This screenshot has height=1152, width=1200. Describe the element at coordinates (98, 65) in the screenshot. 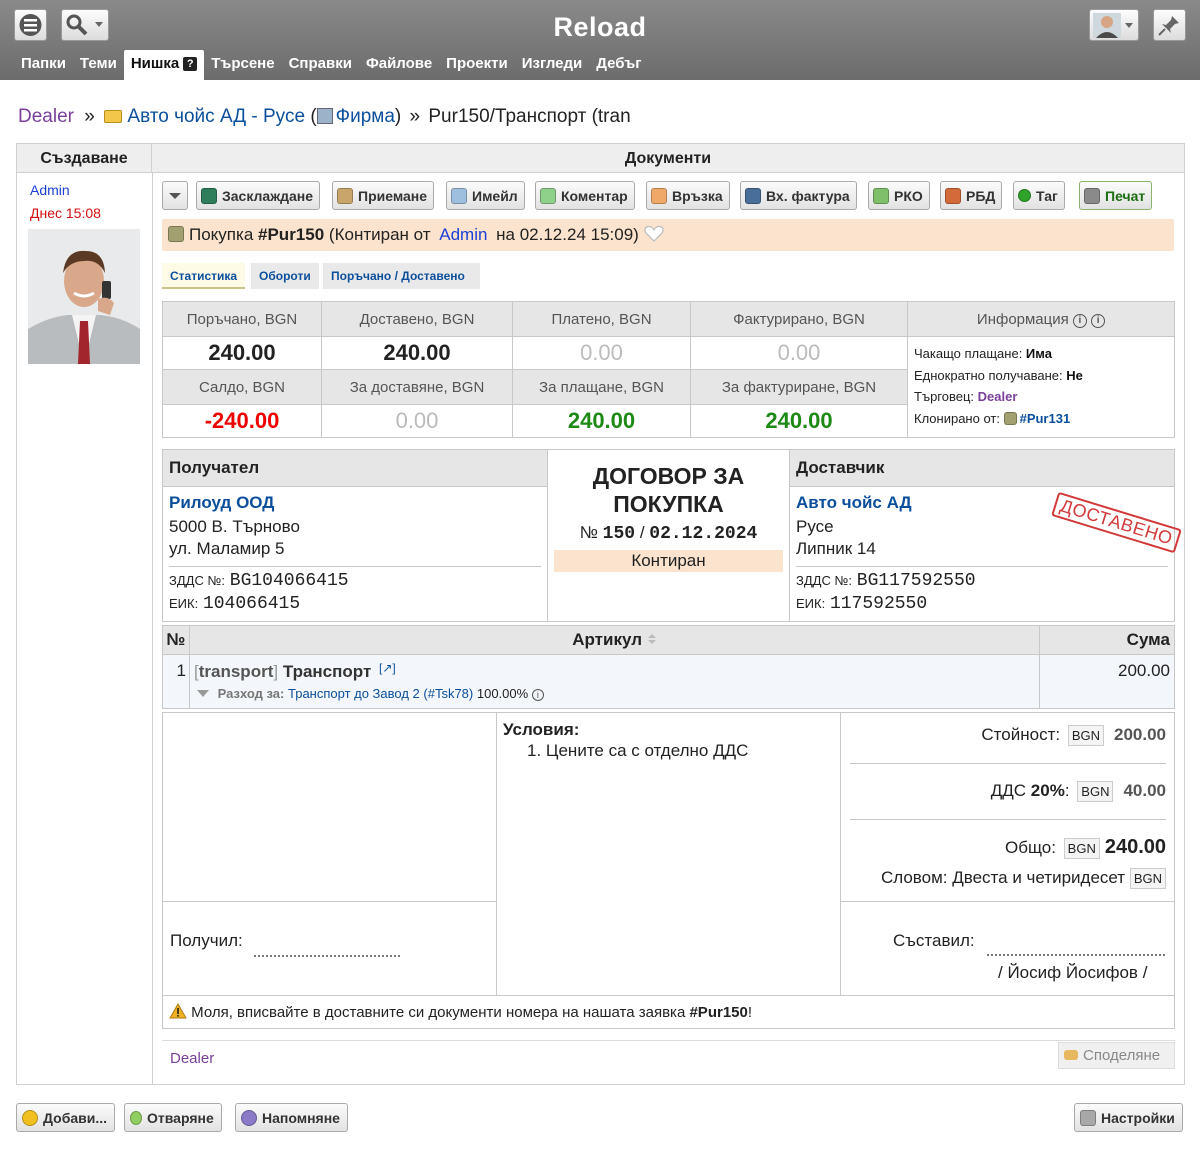

I see `nav-item-topics: Теми` at that location.